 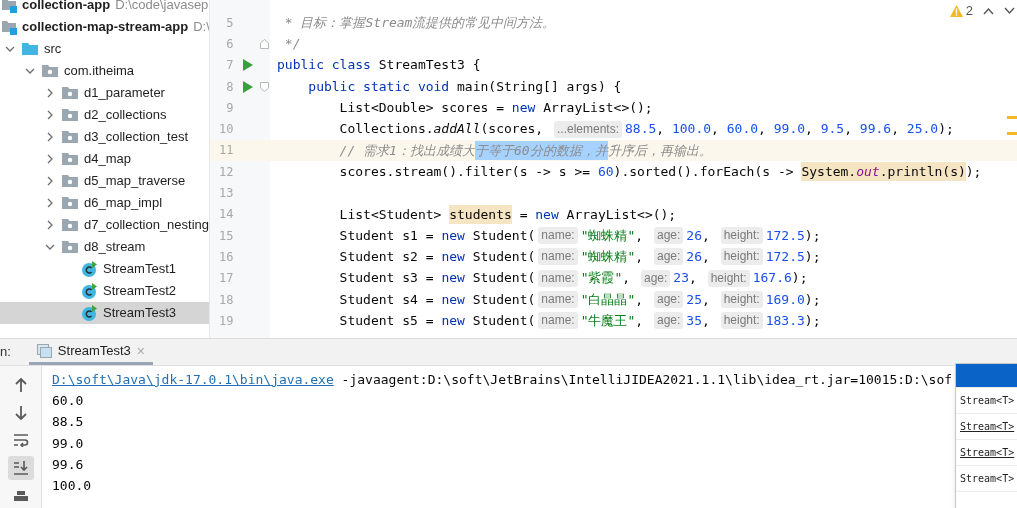 What do you see at coordinates (785, 321) in the screenshot?
I see `number-literal: 183.3` at bounding box center [785, 321].